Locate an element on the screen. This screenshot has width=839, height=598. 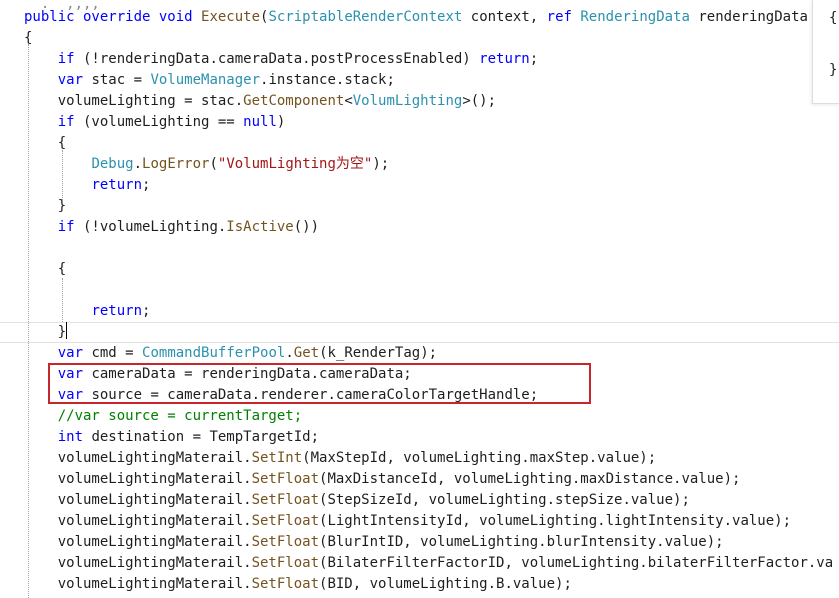
code-token: { is located at coordinates (45, 269).